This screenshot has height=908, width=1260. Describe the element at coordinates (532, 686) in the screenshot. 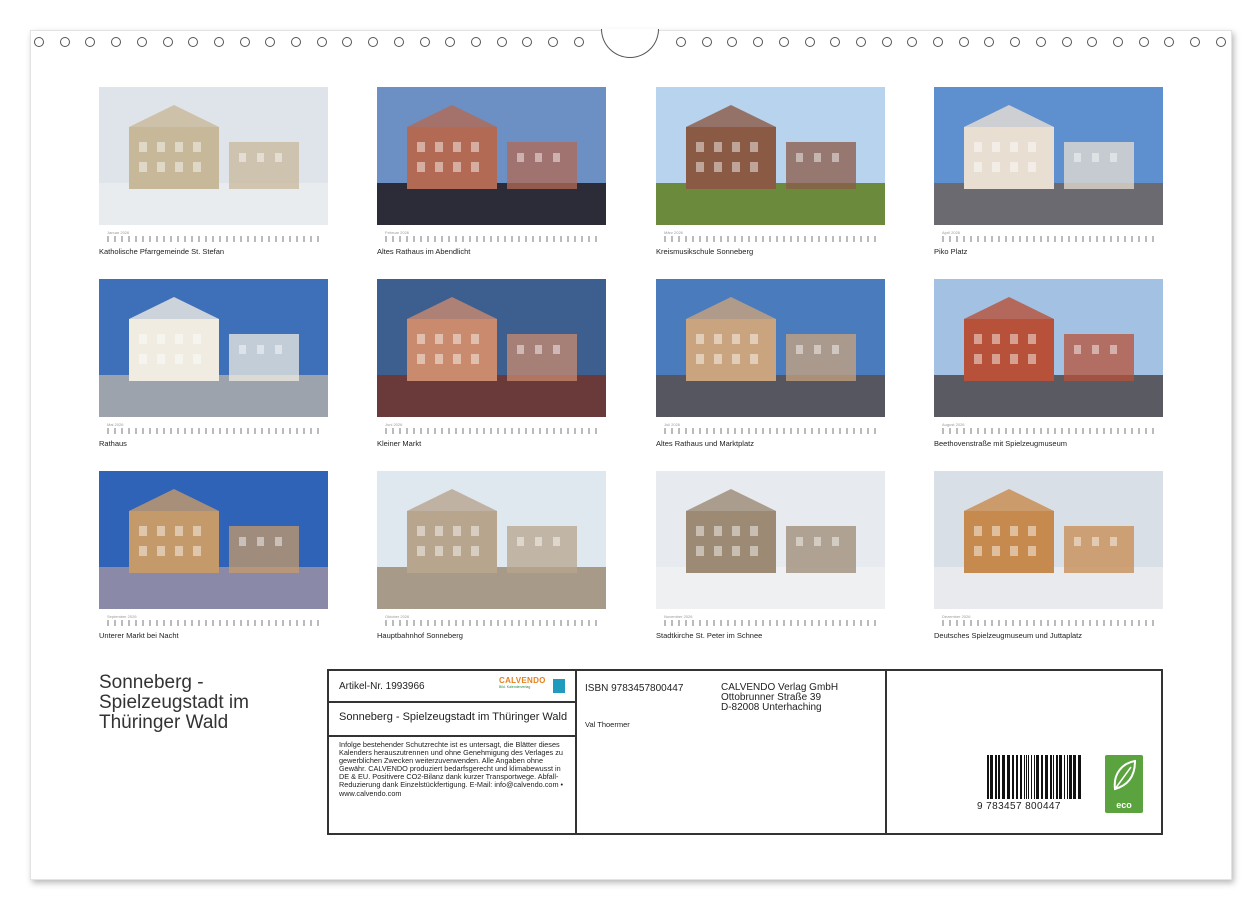

I see `calvendo-logo: CALVENDO Bild. Kalenderverlag` at that location.